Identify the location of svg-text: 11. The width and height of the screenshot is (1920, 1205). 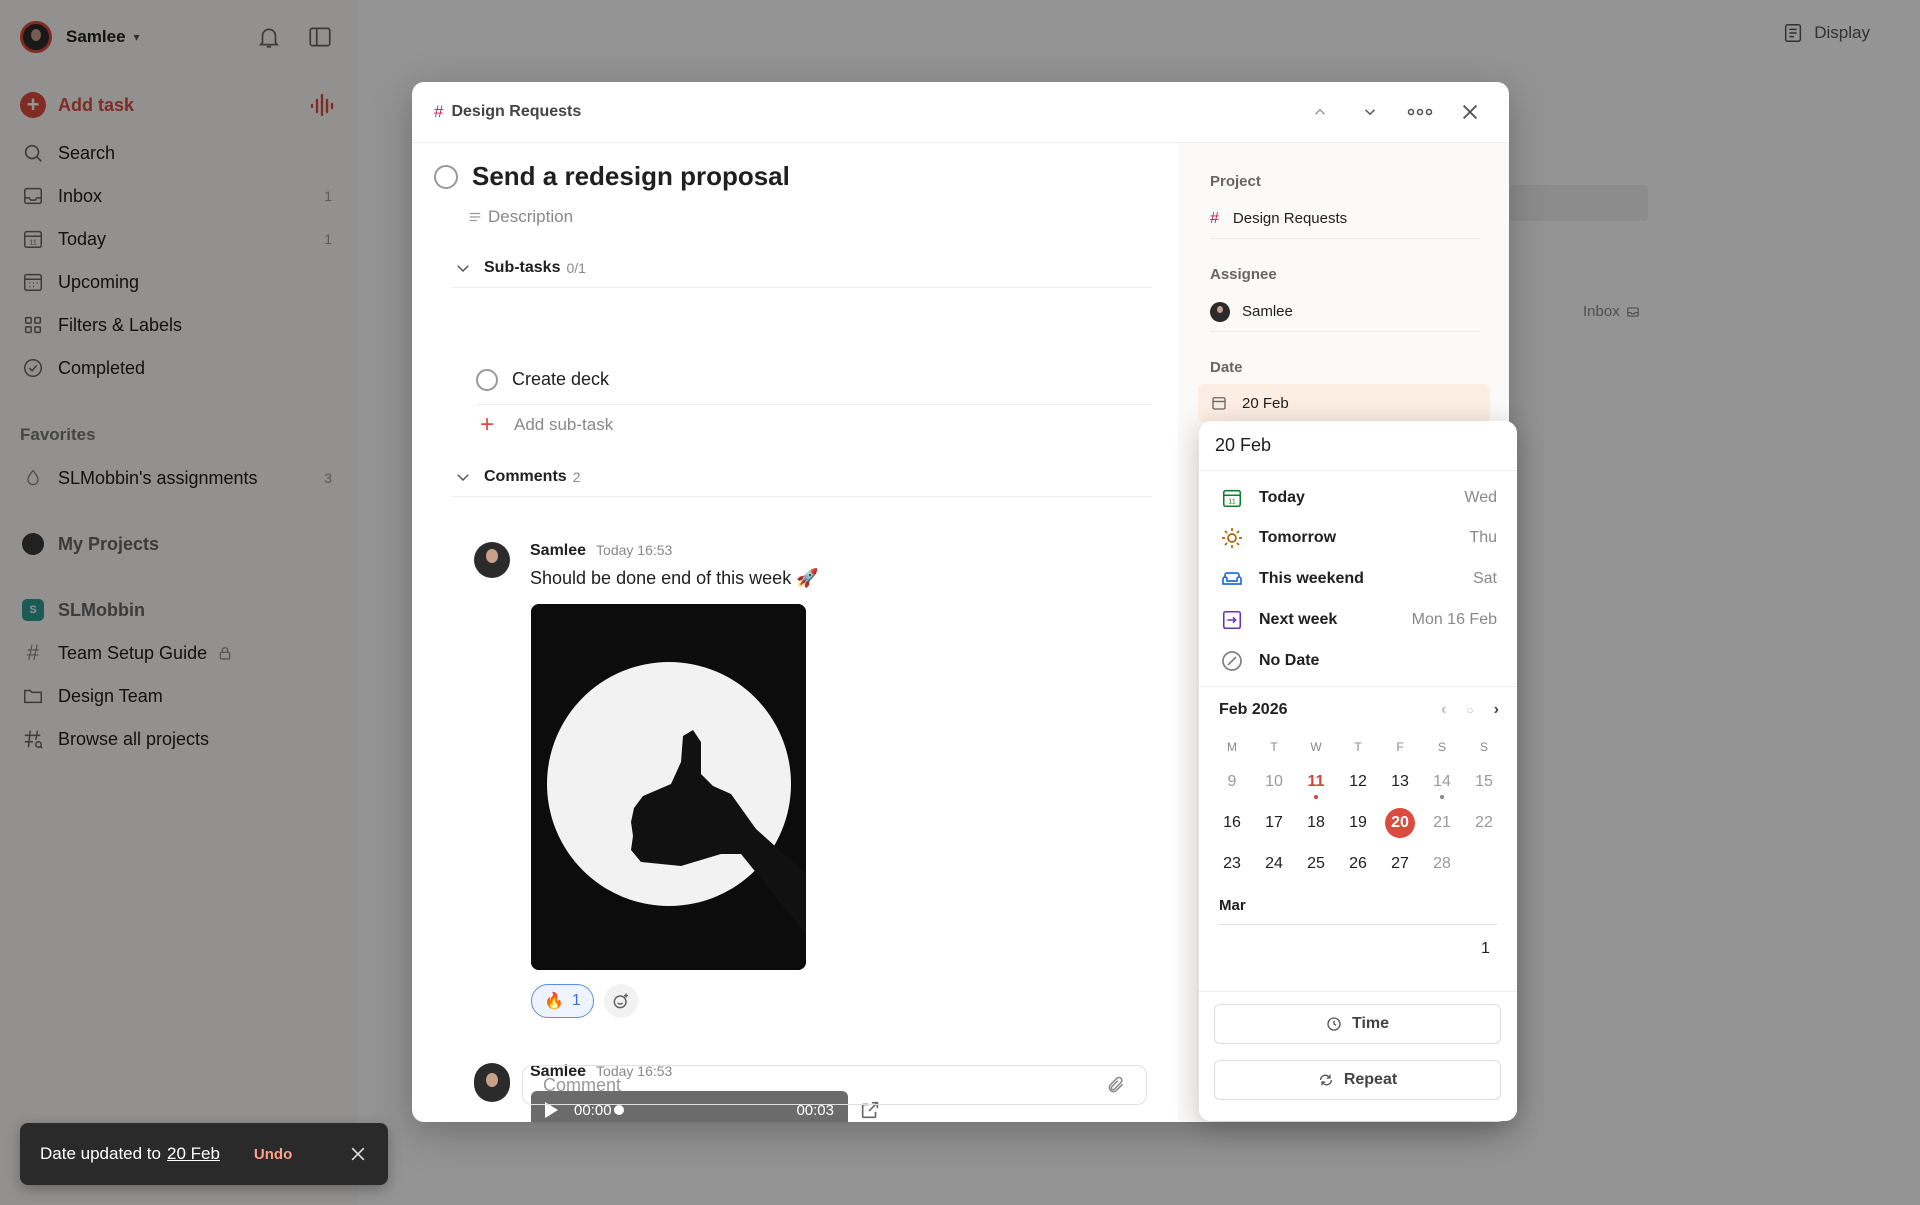
(1232, 501).